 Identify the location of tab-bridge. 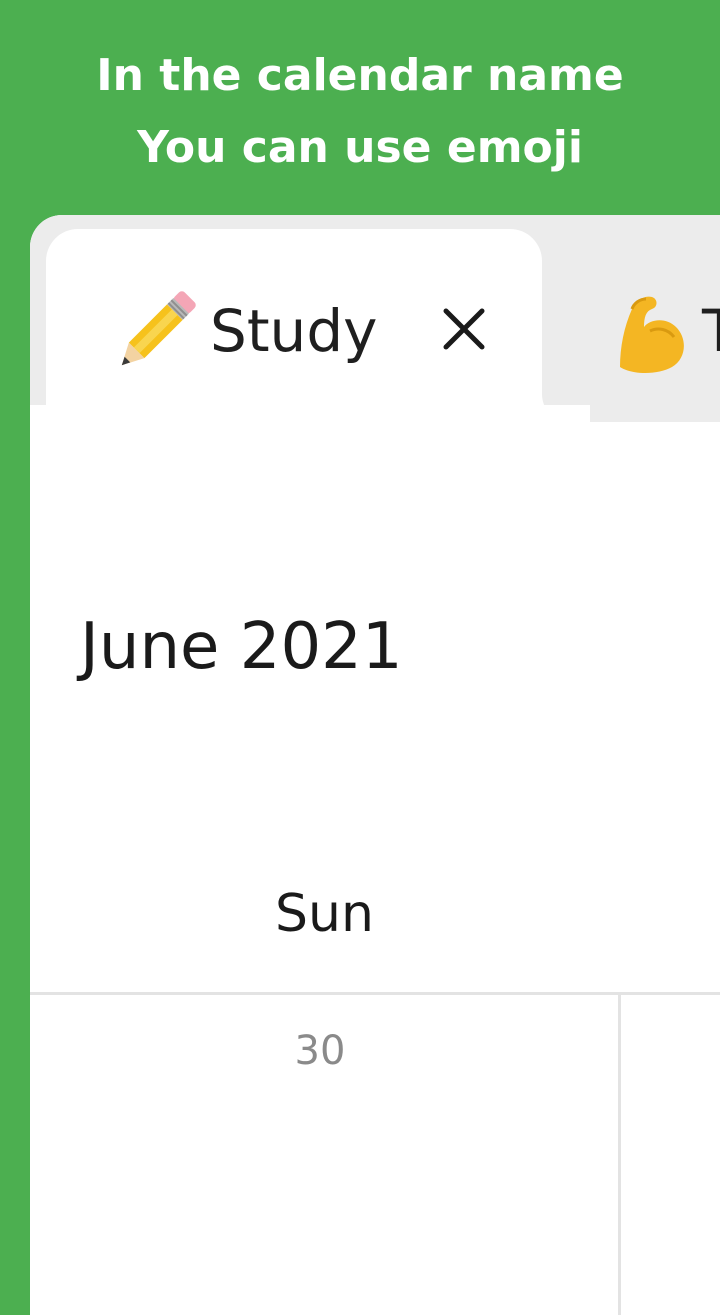
(310, 420).